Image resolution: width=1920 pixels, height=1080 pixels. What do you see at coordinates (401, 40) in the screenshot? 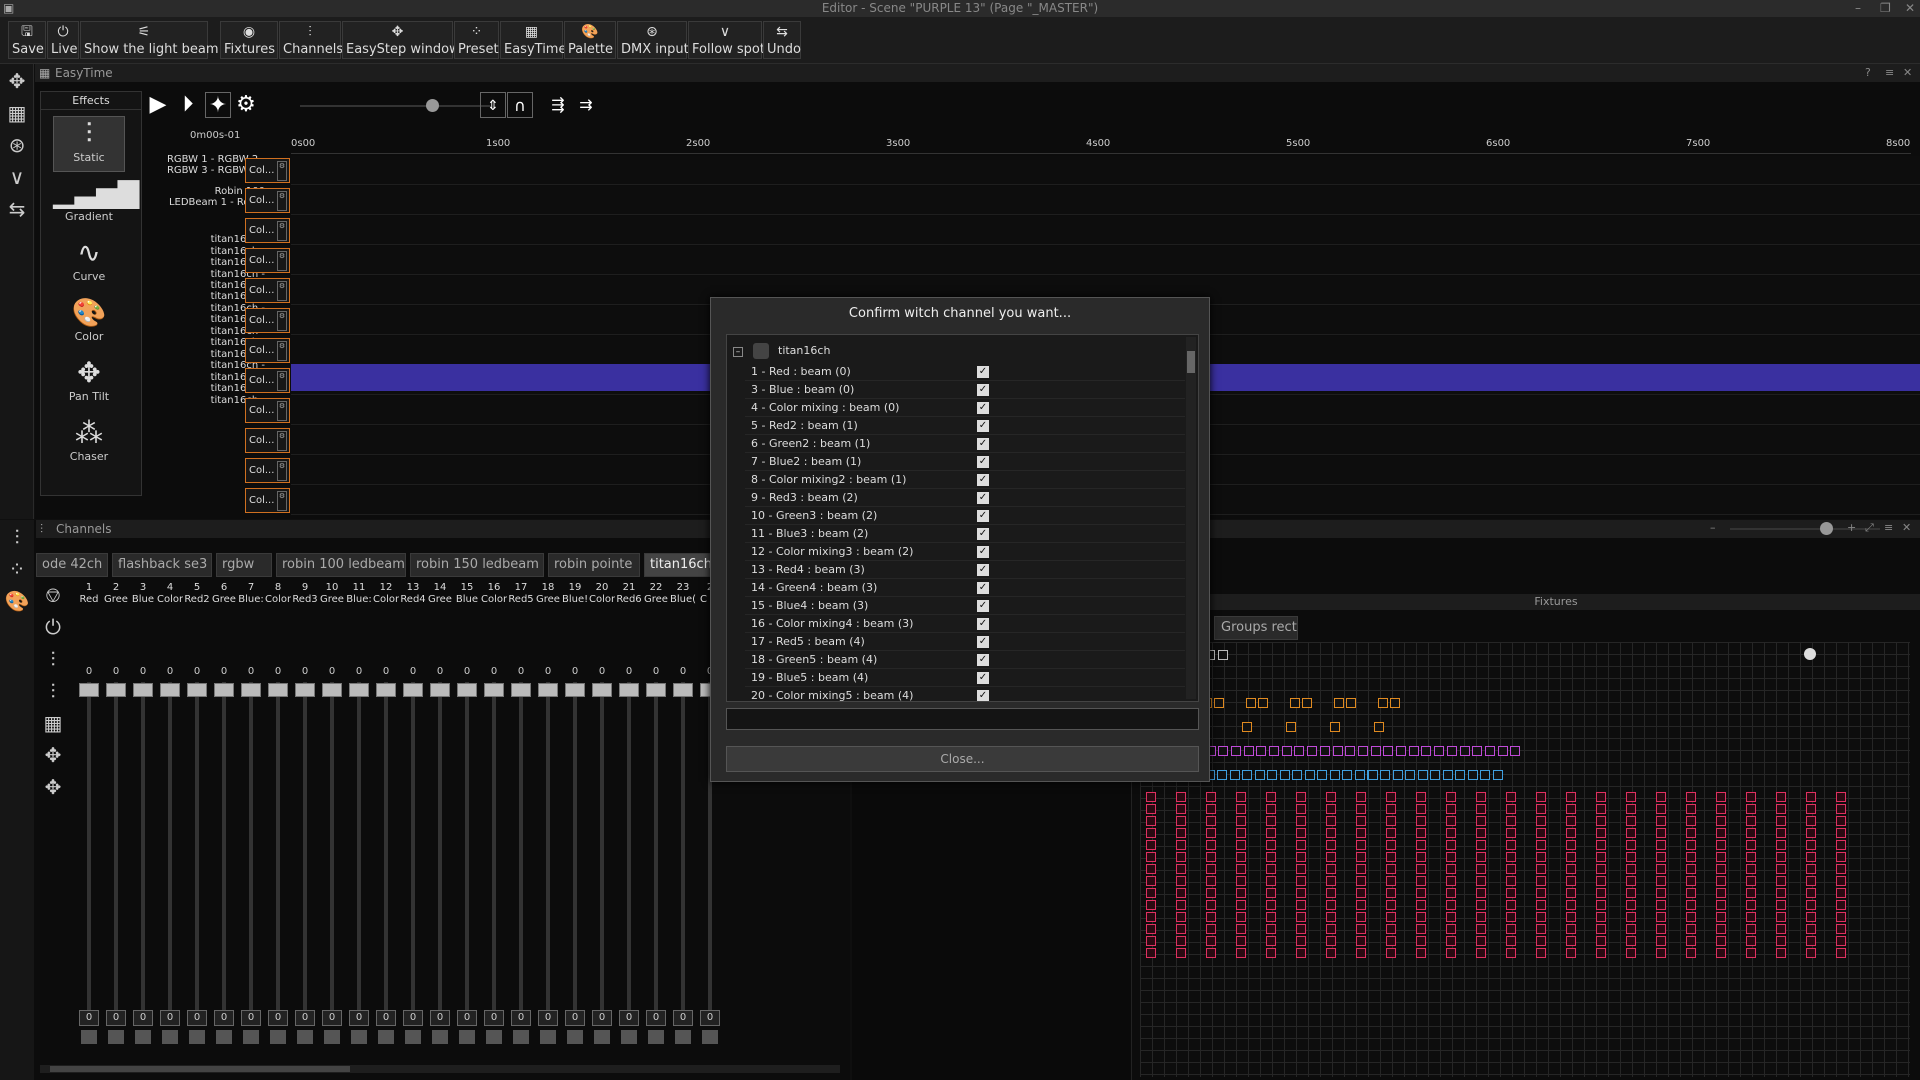
I see `easystep-window-button: ✥ EasyStep window` at bounding box center [401, 40].